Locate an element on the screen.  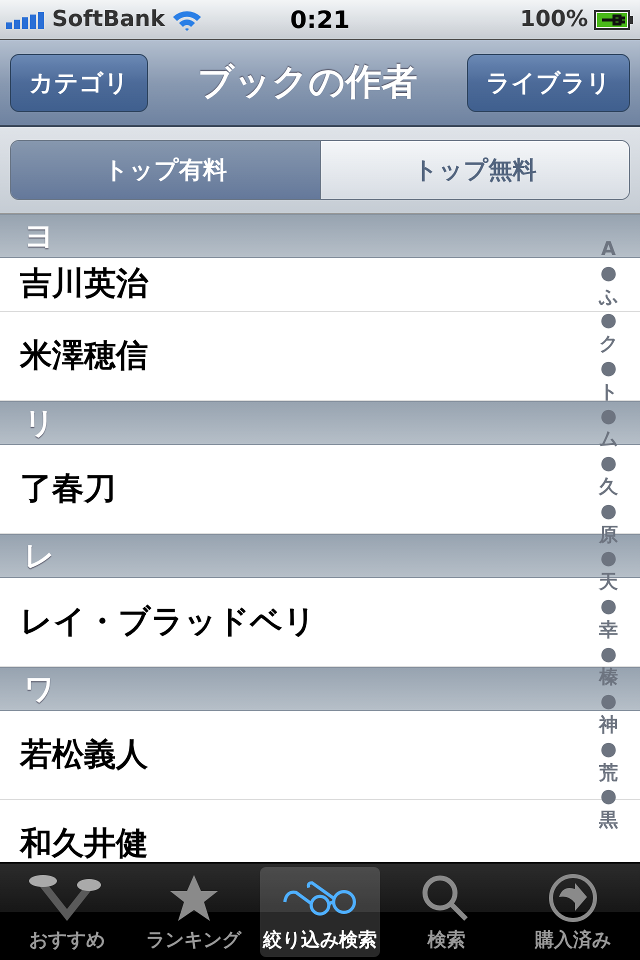
index-letter: ク is located at coordinates (608, 345).